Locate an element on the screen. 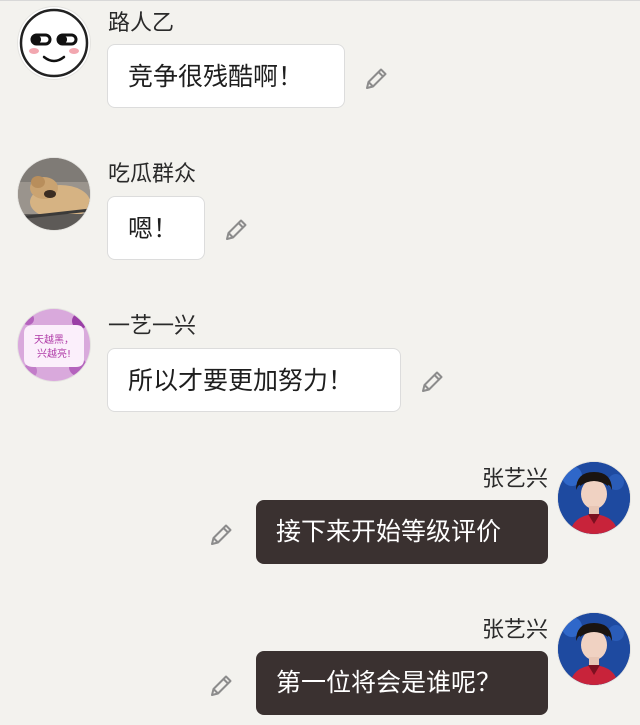 The image size is (640, 725). message-bubble: 嗯！ is located at coordinates (156, 228).